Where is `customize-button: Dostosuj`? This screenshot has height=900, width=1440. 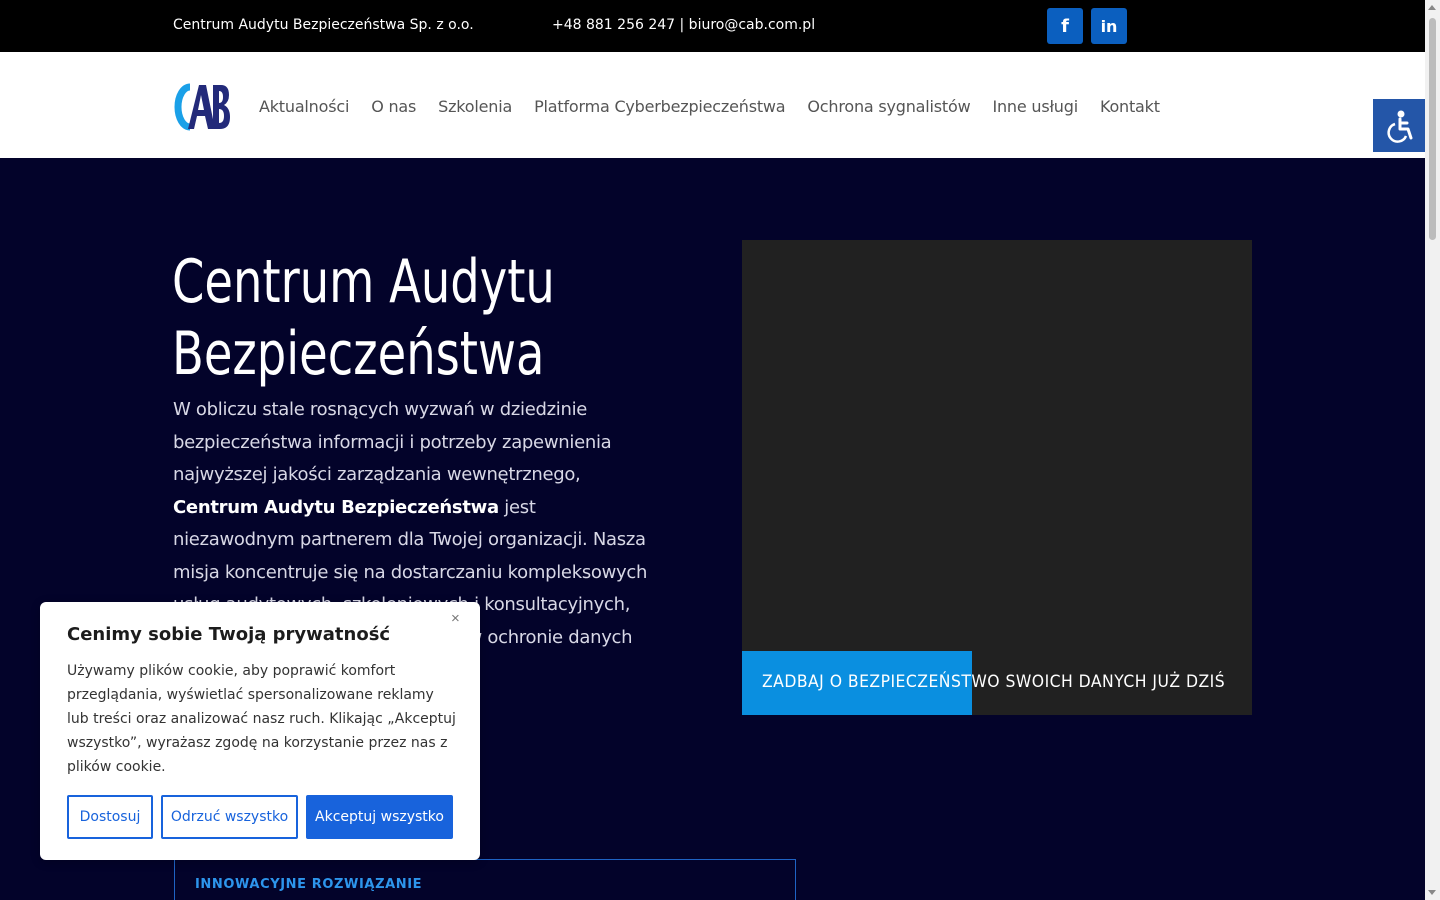
customize-button: Dostosuj is located at coordinates (110, 817).